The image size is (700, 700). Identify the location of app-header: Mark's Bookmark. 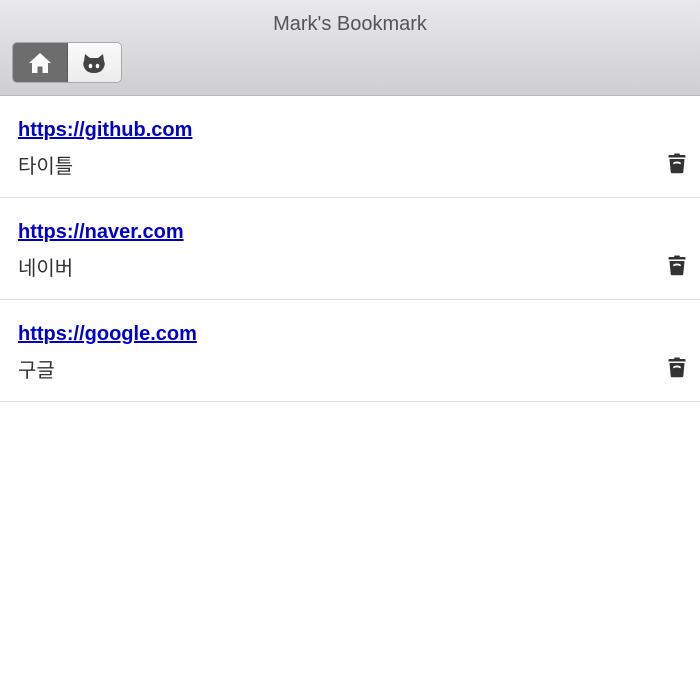
(350, 48).